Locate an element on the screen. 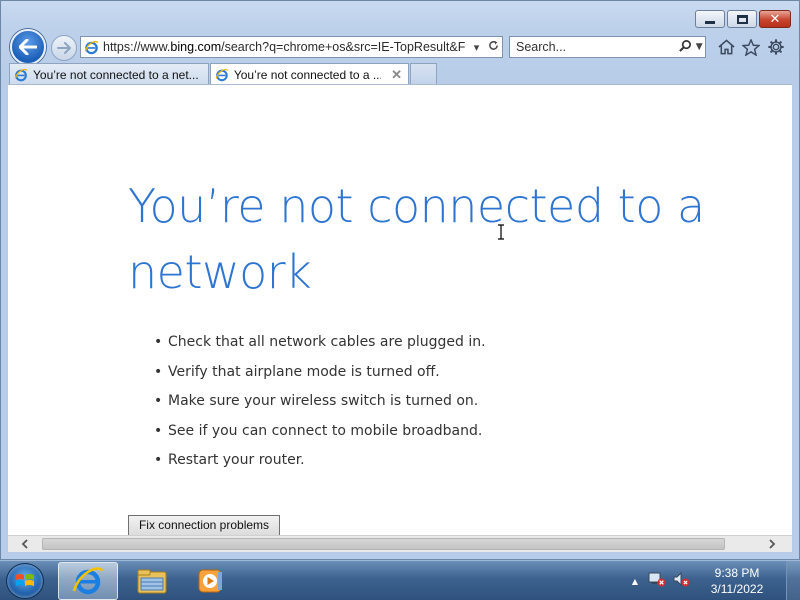  favorites-star-icon is located at coordinates (751, 47).